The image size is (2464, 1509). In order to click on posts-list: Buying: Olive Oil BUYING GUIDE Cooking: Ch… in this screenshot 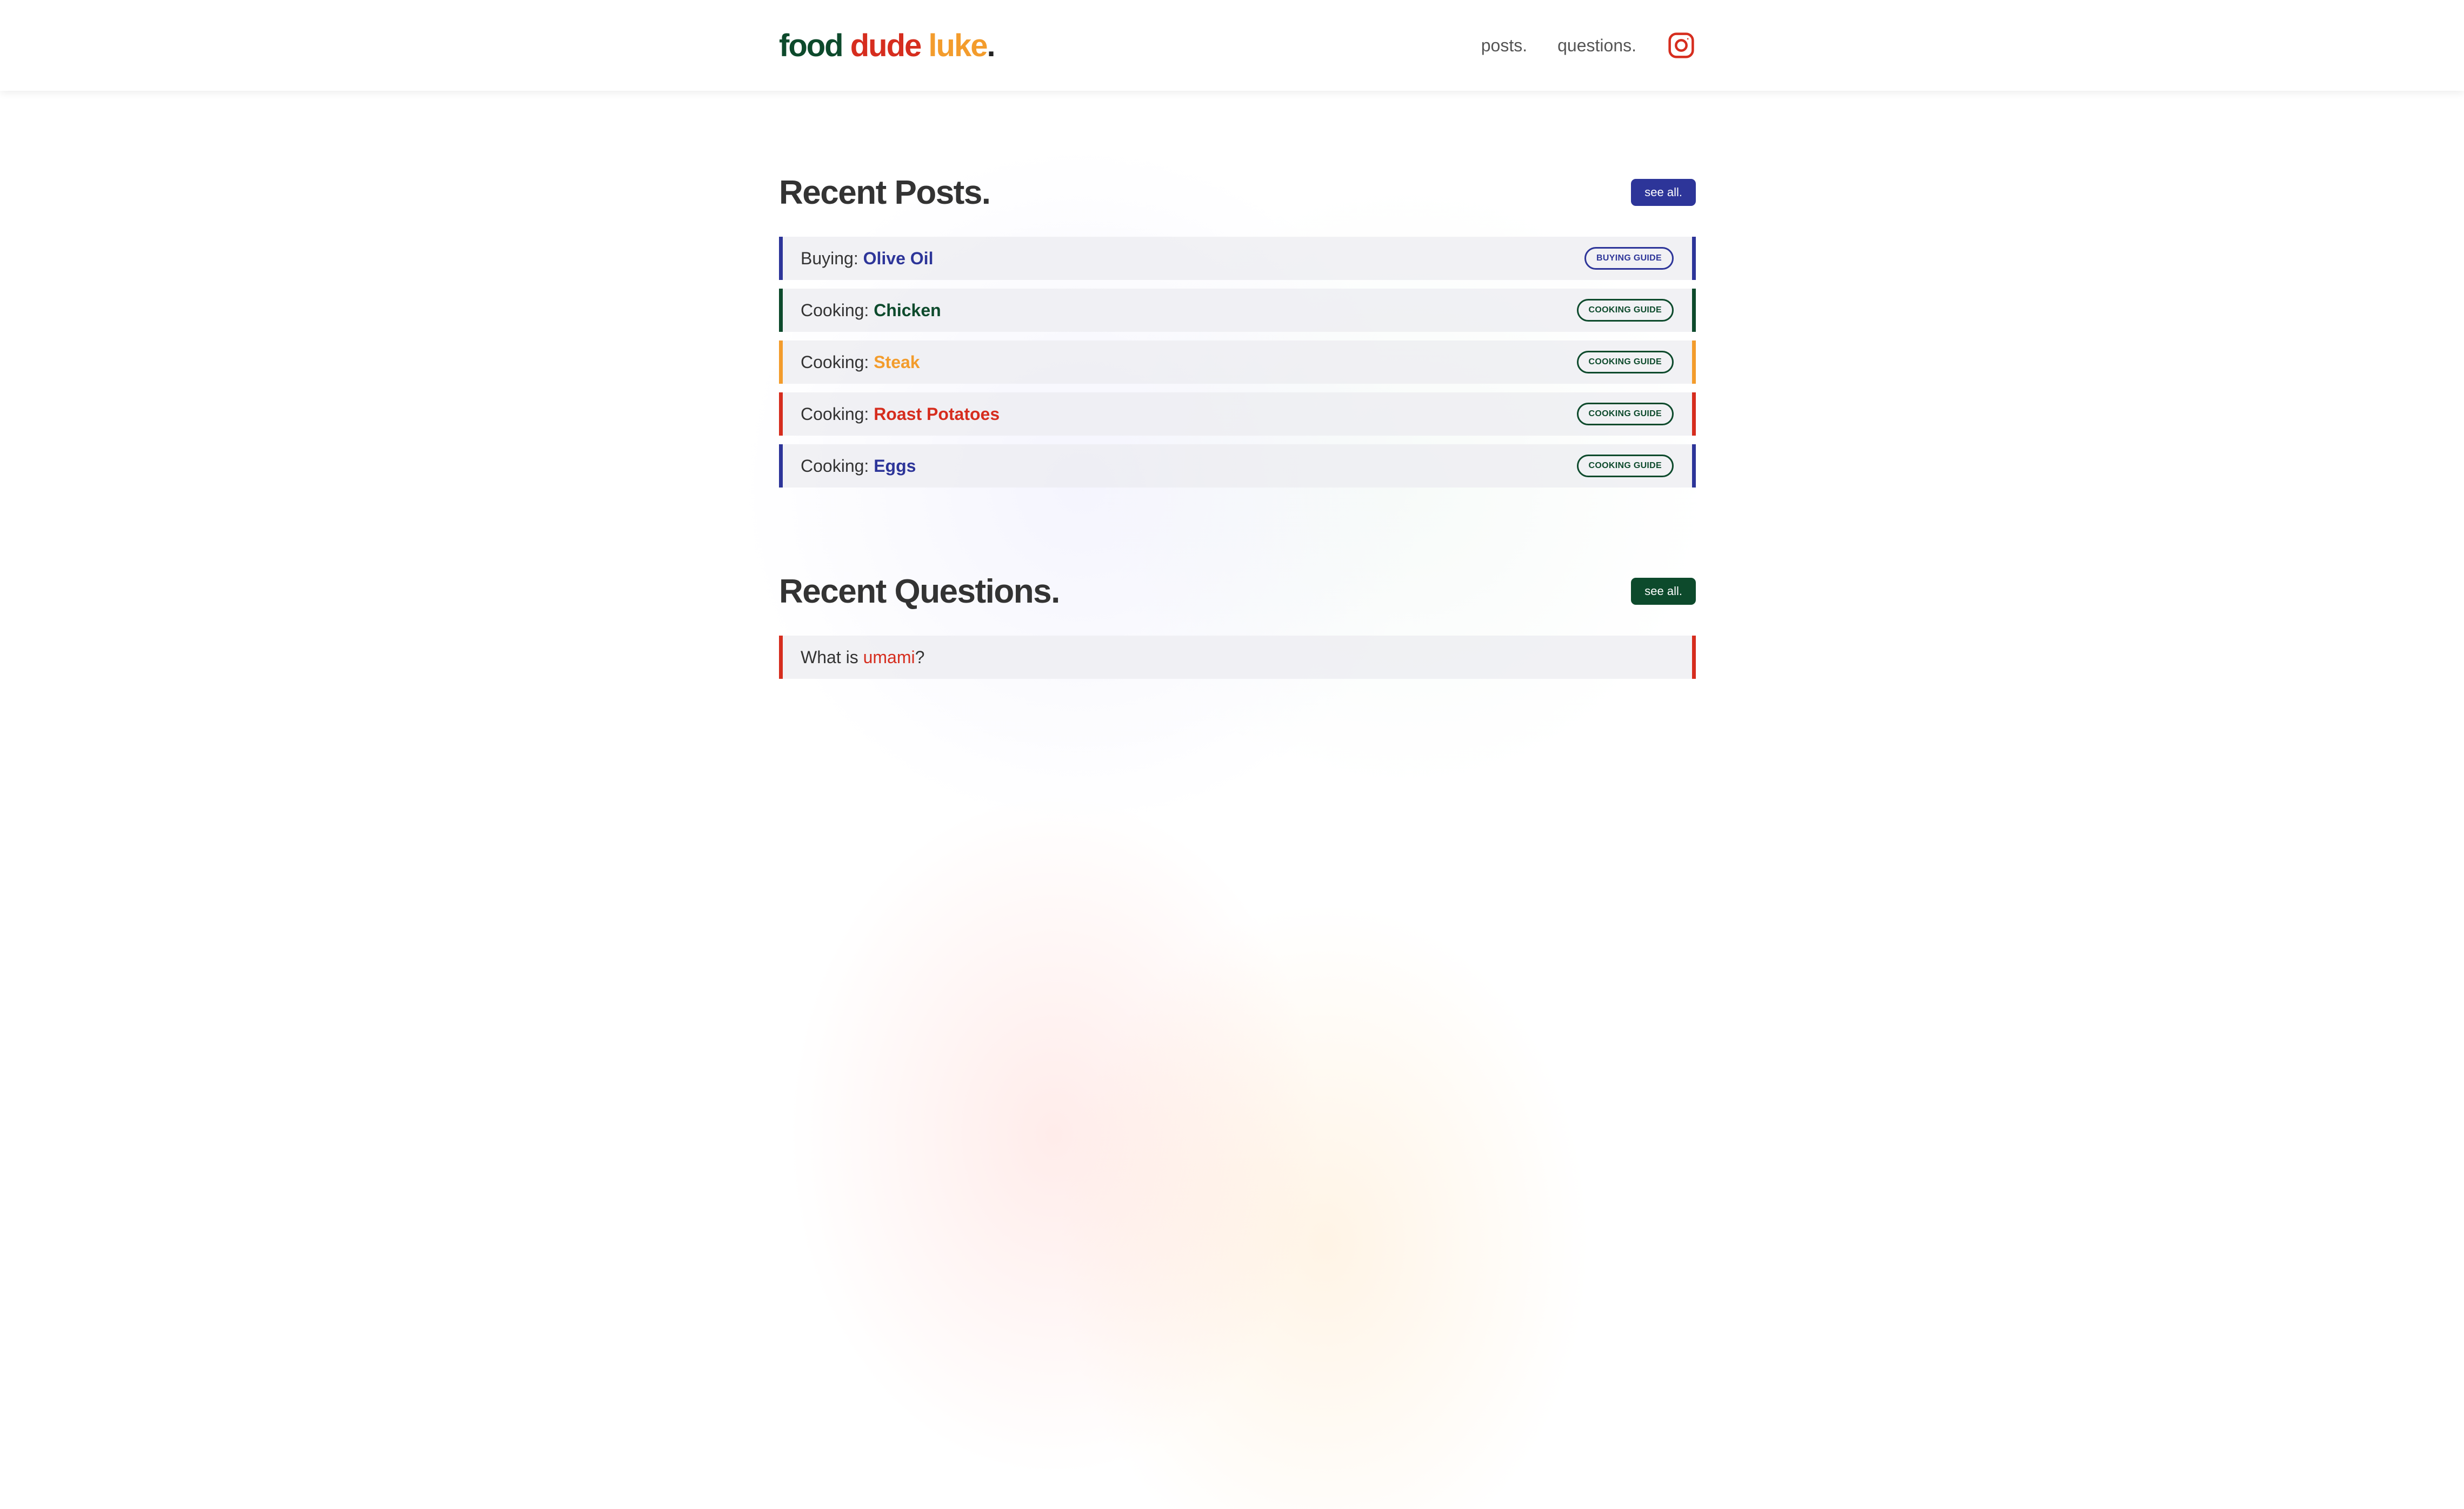, I will do `click(1238, 362)`.